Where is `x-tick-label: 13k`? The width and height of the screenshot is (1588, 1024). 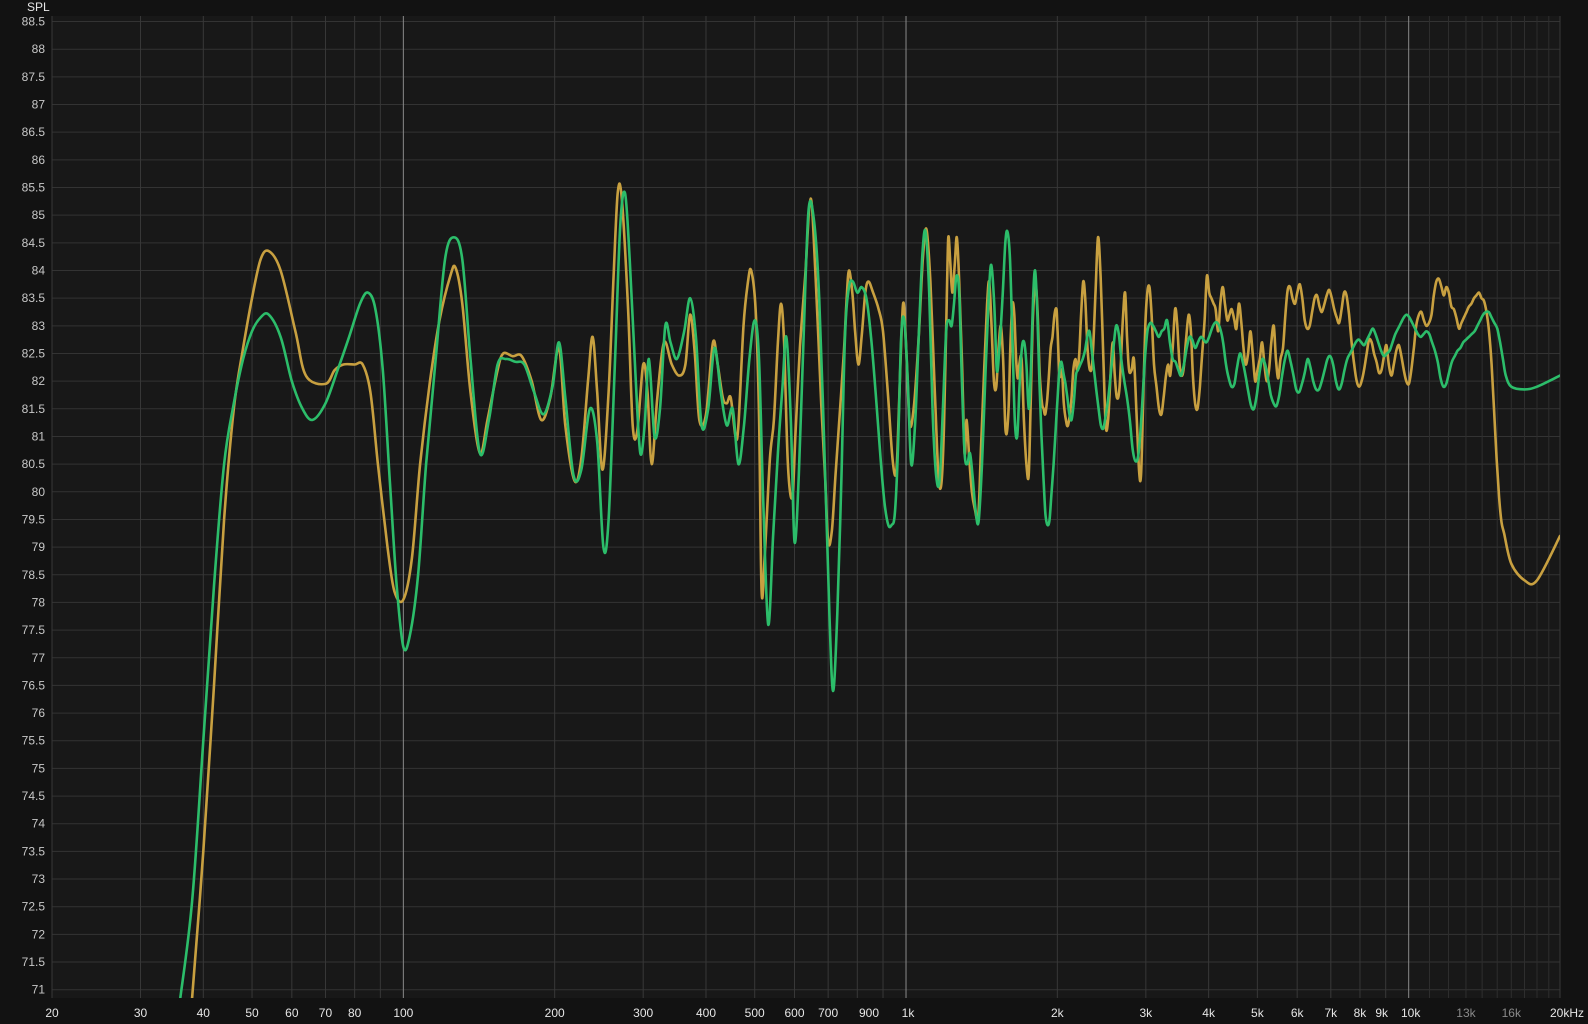
x-tick-label: 13k is located at coordinates (1466, 1013).